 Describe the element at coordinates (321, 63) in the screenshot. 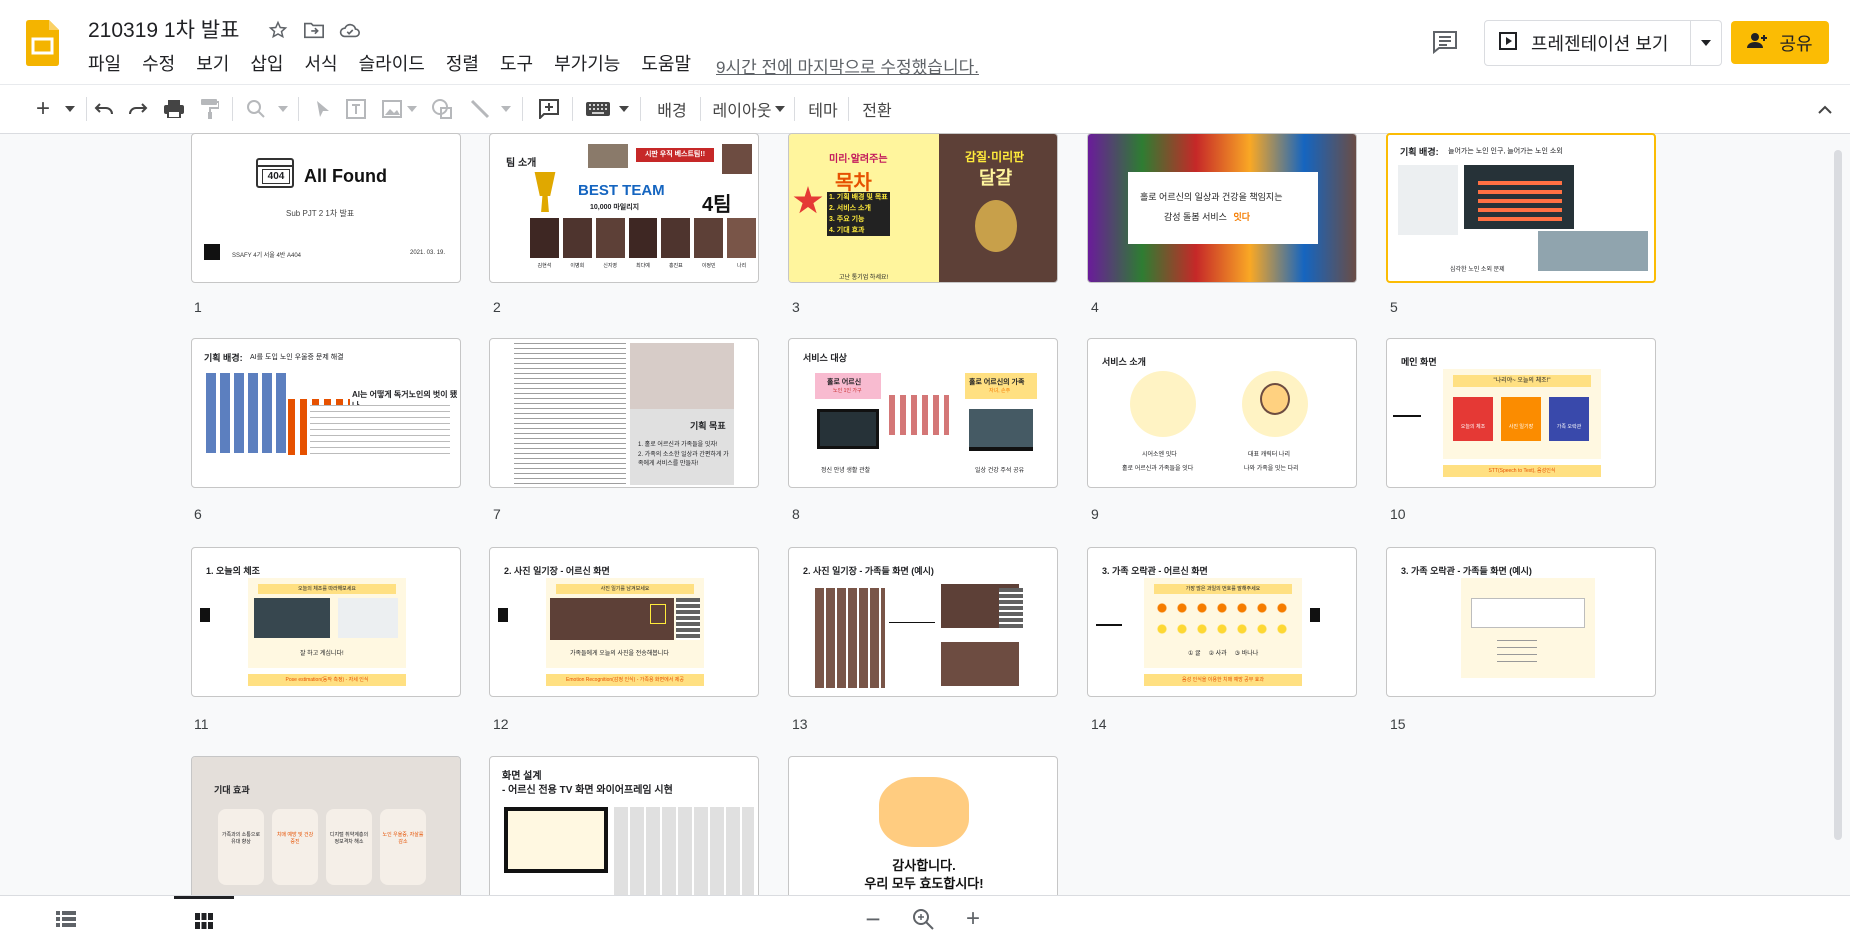

I see `menu-format: 서식` at that location.